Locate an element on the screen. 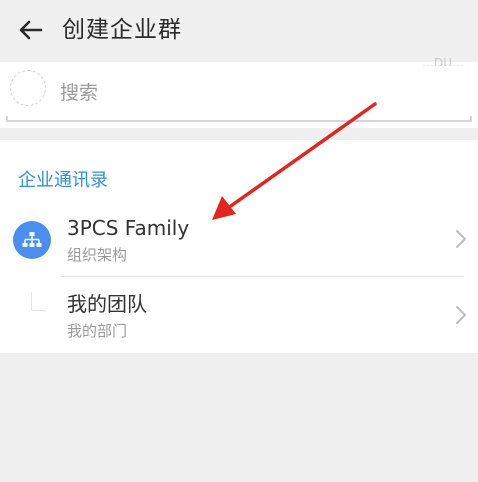 The image size is (478, 482). org-chart-icon is located at coordinates (32, 240).